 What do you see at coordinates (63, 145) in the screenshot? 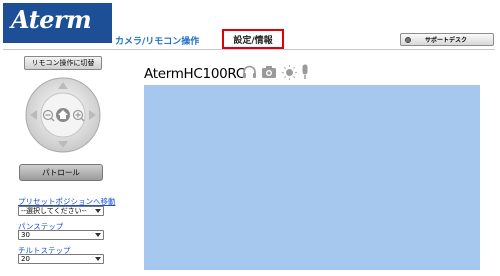
I see `tilt-down-arrow-icon` at bounding box center [63, 145].